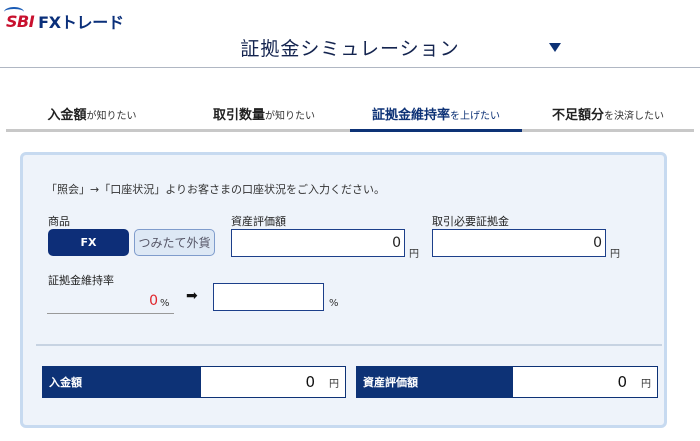  What do you see at coordinates (615, 254) in the screenshot?
I see `margin-unit: 円` at bounding box center [615, 254].